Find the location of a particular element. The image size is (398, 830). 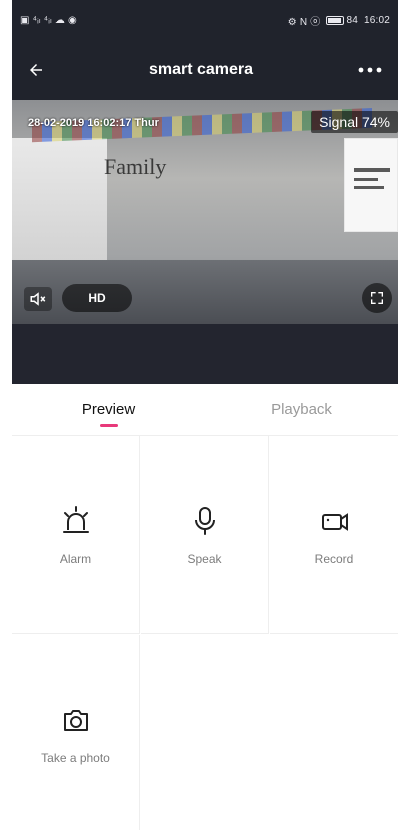

battery-indicator: 84 is located at coordinates (342, 20).